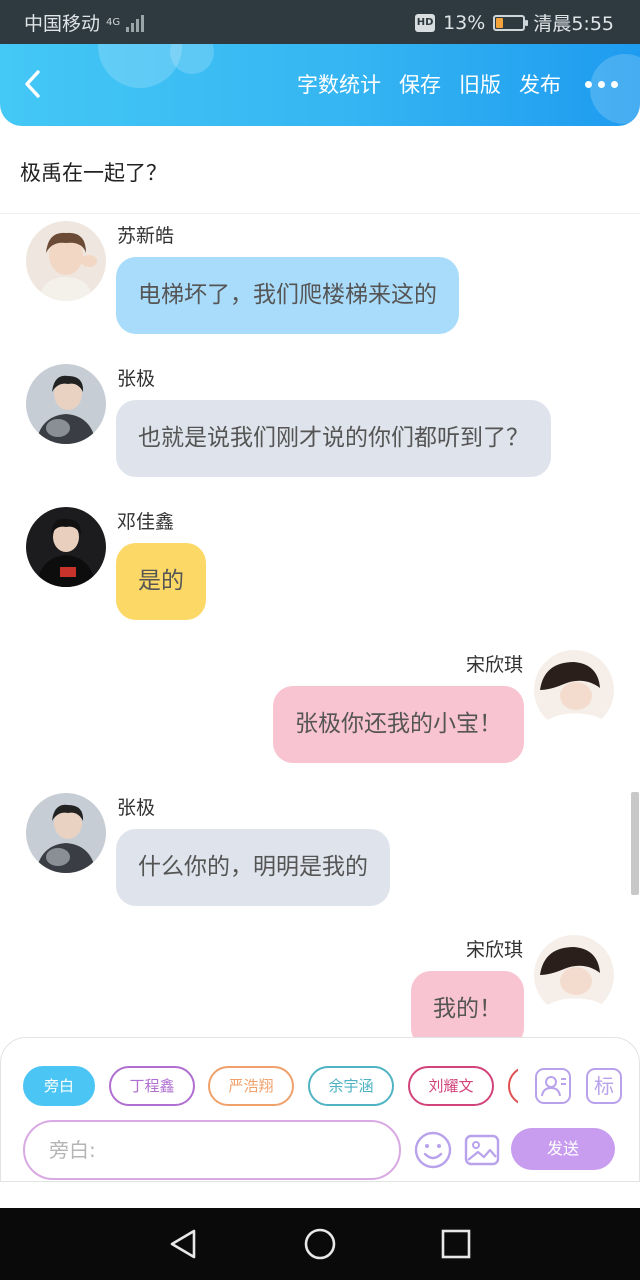 Image resolution: width=640 pixels, height=1280 pixels. I want to click on role-chip: 余宇涵, so click(351, 1086).